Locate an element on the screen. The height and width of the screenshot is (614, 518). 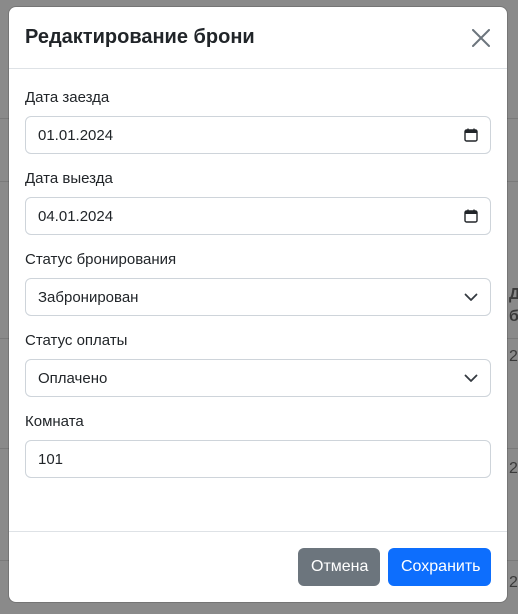
room-input: 101 is located at coordinates (258, 459).